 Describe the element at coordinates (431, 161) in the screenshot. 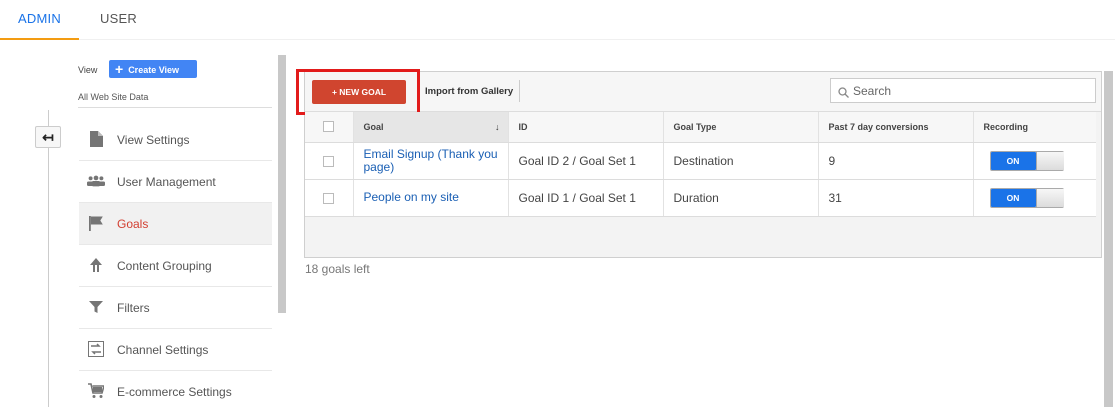

I see `goal-name-link: Email Signup (Thank you page)` at that location.